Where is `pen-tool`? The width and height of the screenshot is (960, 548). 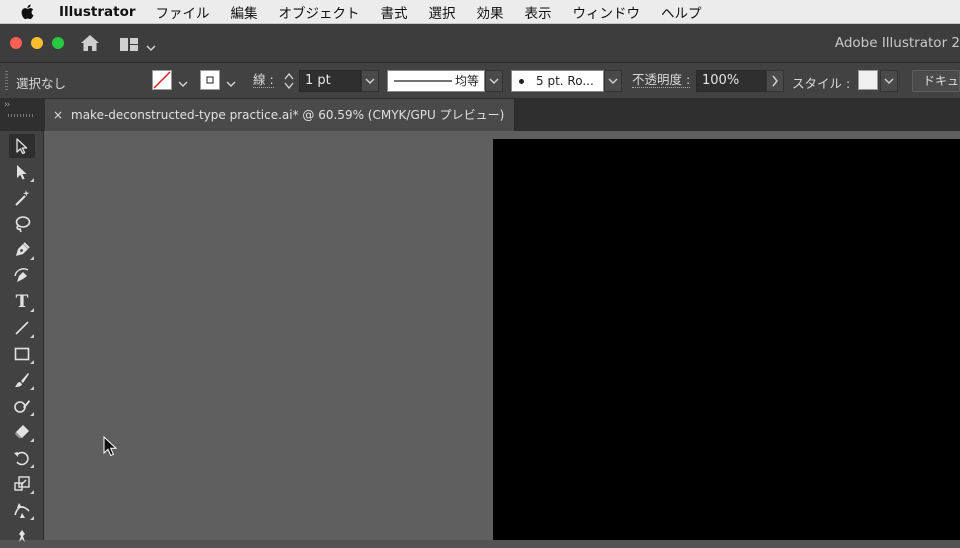 pen-tool is located at coordinates (22, 250).